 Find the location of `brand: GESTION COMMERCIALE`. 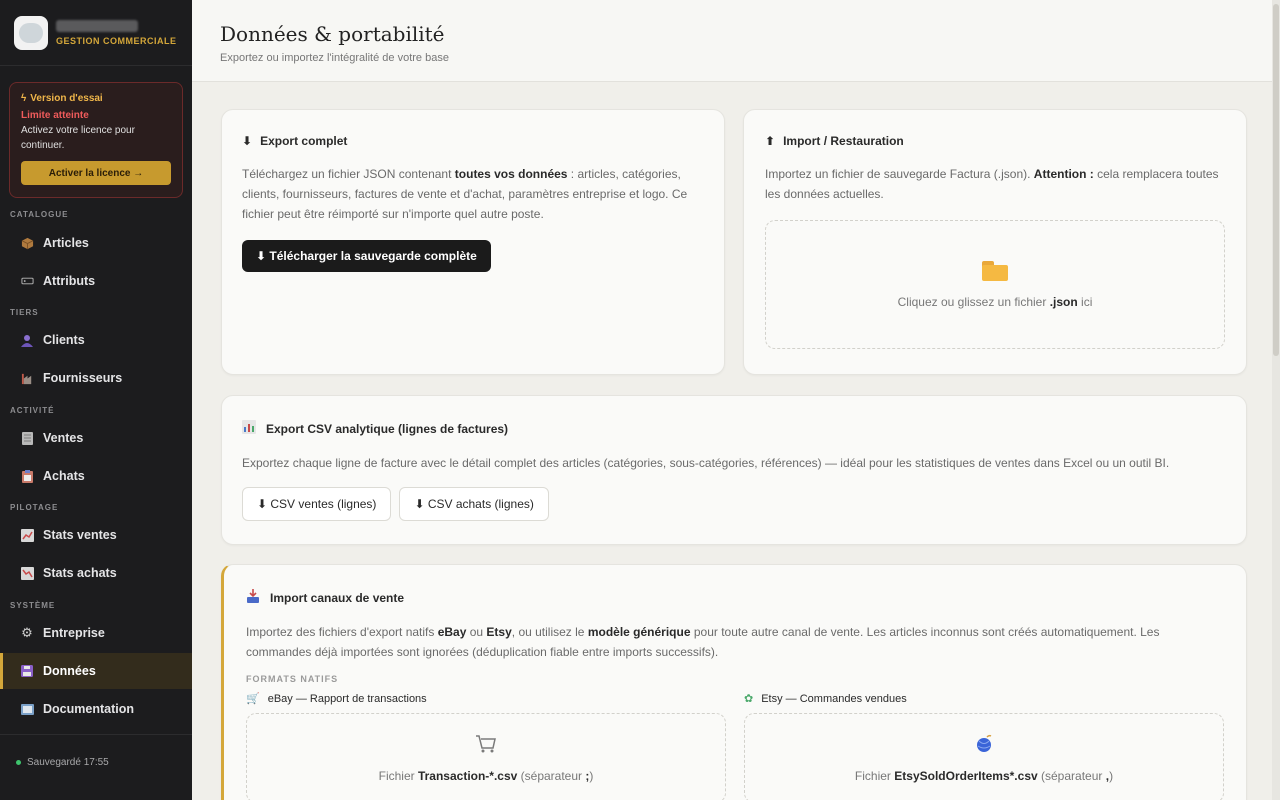

brand: GESTION COMMERCIALE is located at coordinates (96, 33).